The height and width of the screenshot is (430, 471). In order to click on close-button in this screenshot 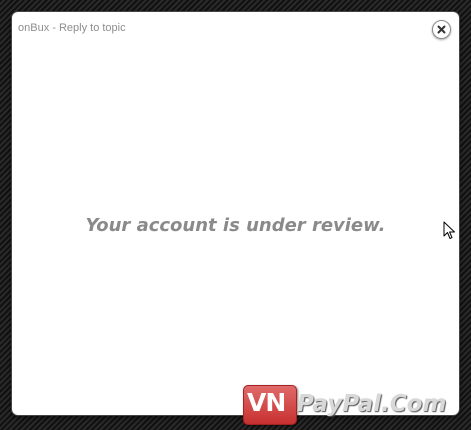, I will do `click(441, 29)`.